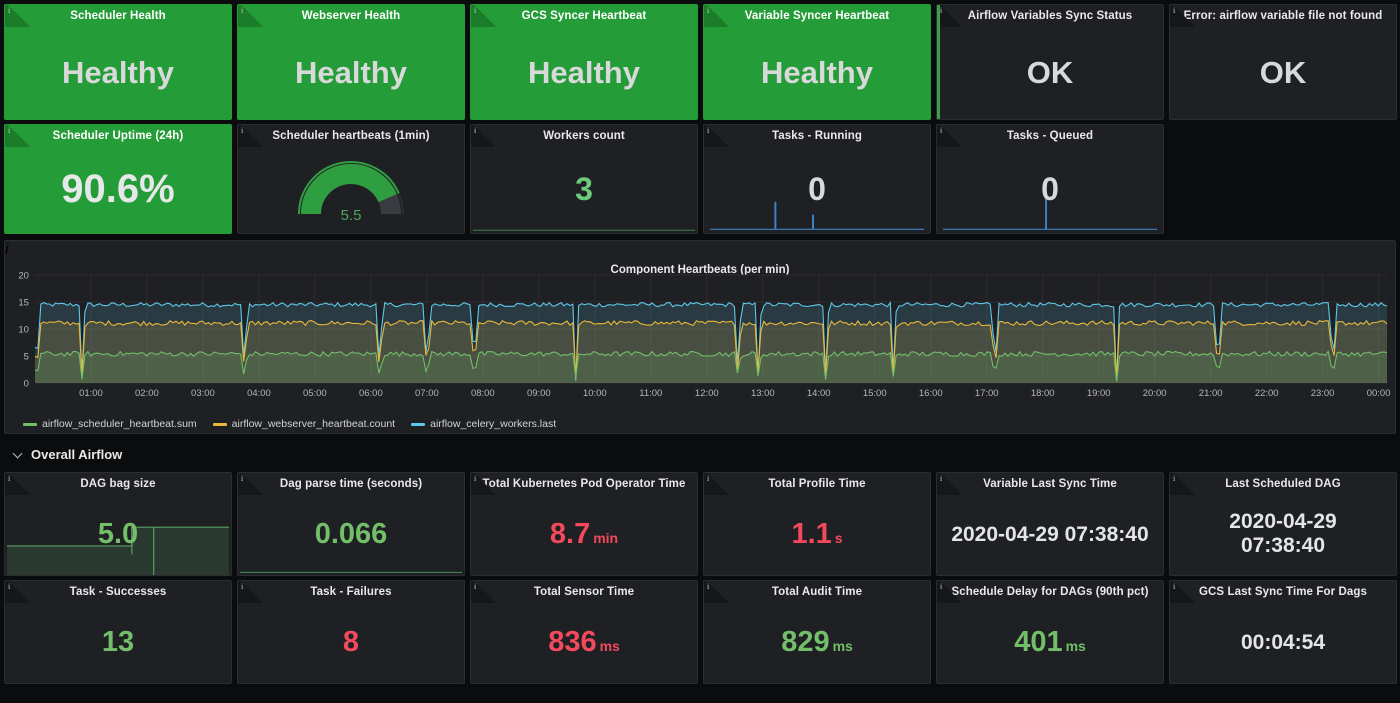 Image resolution: width=1400 pixels, height=703 pixels. Describe the element at coordinates (1050, 179) in the screenshot. I see `metric-panel-tasks-queued: i Tasks - Queued 0` at that location.